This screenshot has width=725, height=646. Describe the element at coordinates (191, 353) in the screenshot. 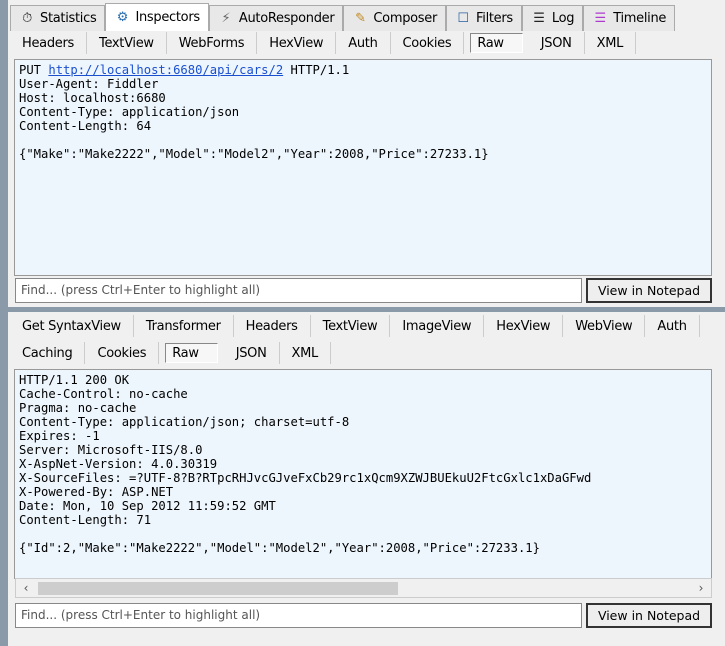

I see `response-tab-raw: Raw` at that location.